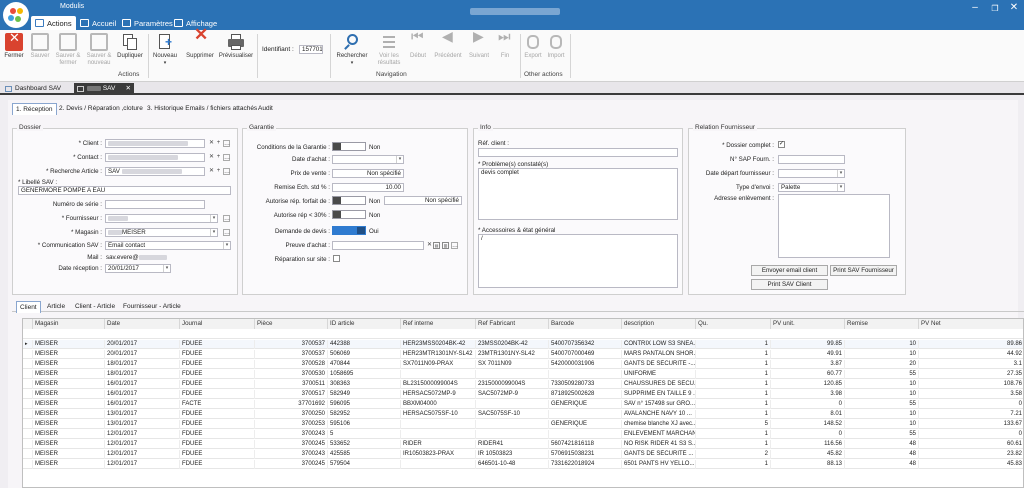  I want to click on accessoires-textarea: /, so click(578, 261).